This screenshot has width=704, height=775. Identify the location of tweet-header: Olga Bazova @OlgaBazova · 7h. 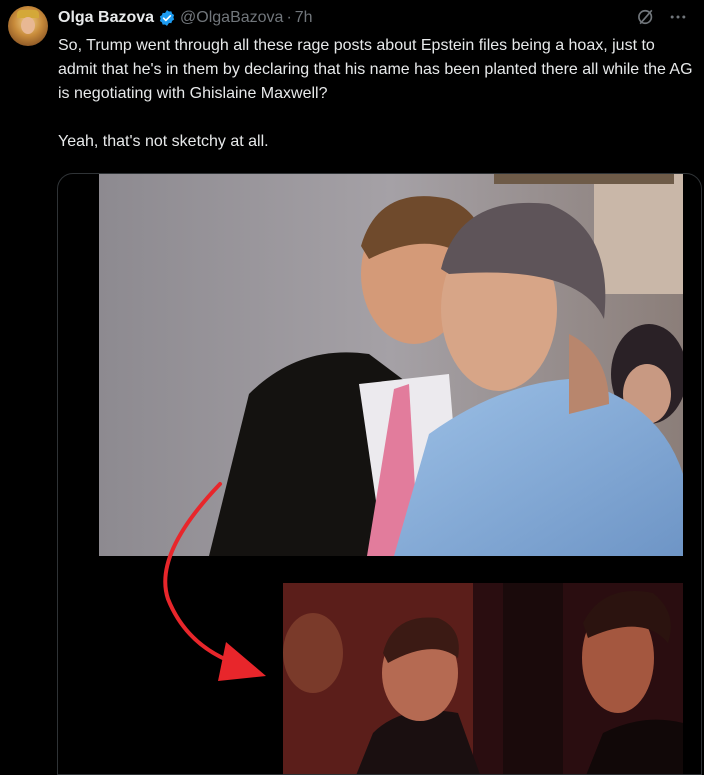
(376, 18).